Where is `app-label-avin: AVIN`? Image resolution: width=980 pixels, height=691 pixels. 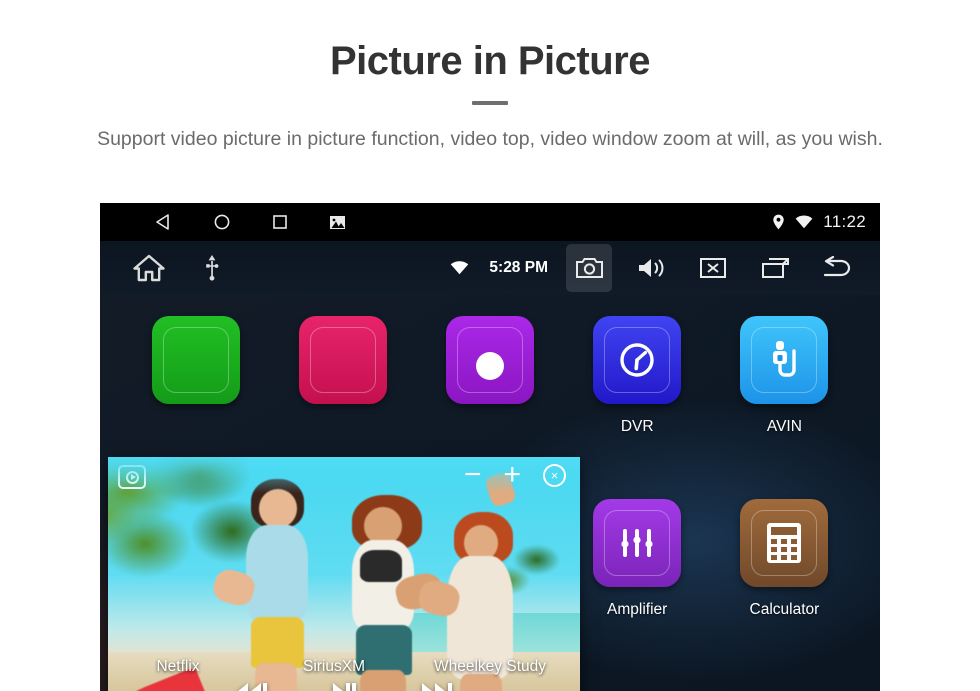
app-label-avin: AVIN is located at coordinates (784, 426).